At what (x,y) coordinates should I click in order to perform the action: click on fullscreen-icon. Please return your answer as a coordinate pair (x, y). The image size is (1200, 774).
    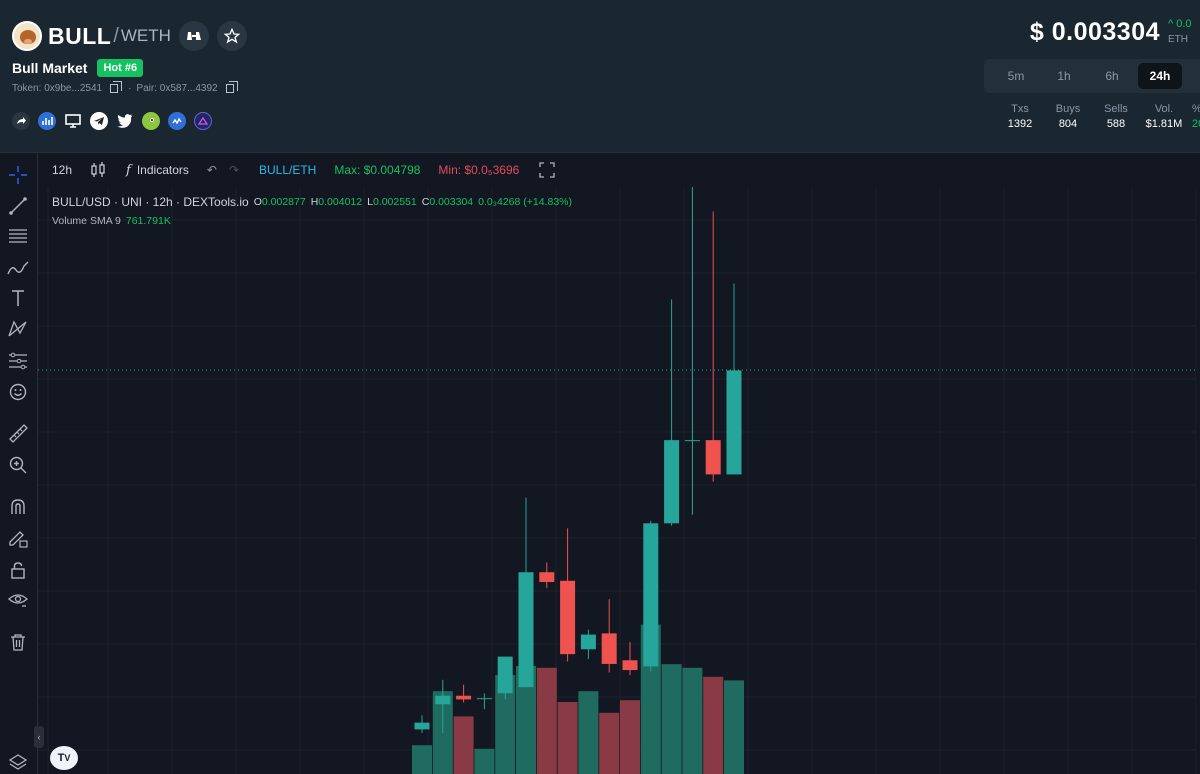
    Looking at the image, I should click on (547, 170).